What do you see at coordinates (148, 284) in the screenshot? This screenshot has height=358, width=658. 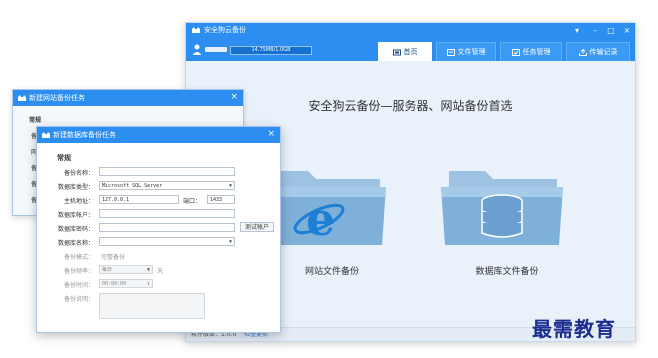 I see `spinner-icon: ⇕` at bounding box center [148, 284].